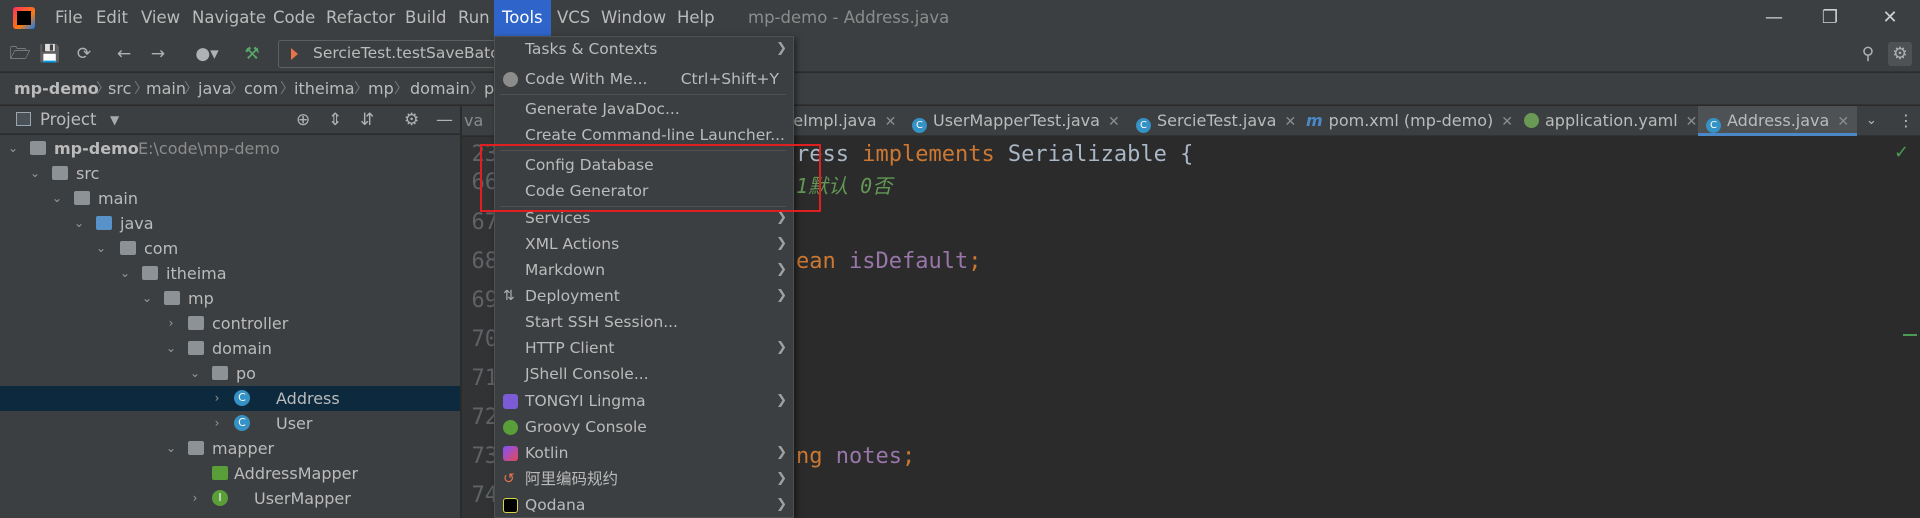 The image size is (1920, 518). What do you see at coordinates (1901, 152) in the screenshot?
I see `inspection-ok-icon: ✓` at bounding box center [1901, 152].